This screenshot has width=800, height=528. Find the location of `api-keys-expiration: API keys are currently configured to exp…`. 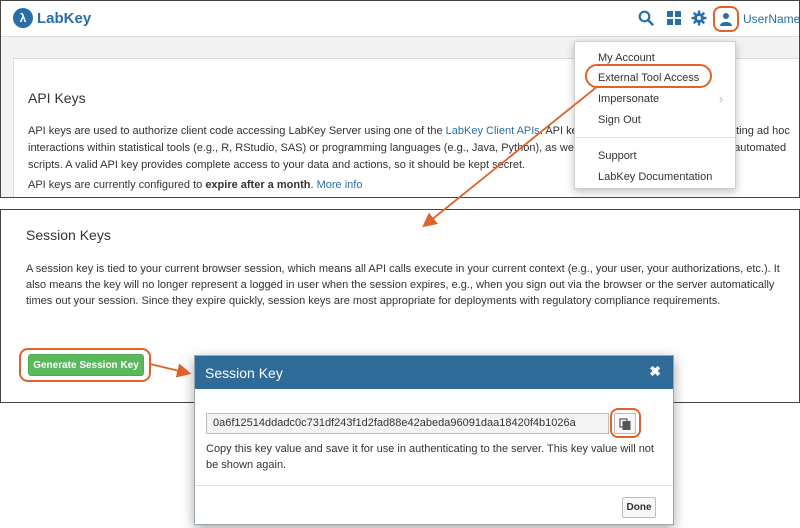

api-keys-expiration: API keys are currently configured to exp… is located at coordinates (195, 185).